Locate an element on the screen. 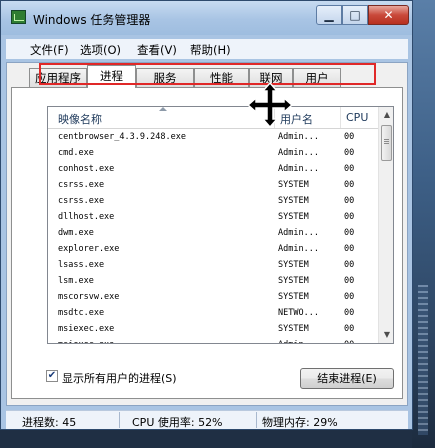 This screenshot has height=448, width=435. process-name: lsm.exe is located at coordinates (76, 281).